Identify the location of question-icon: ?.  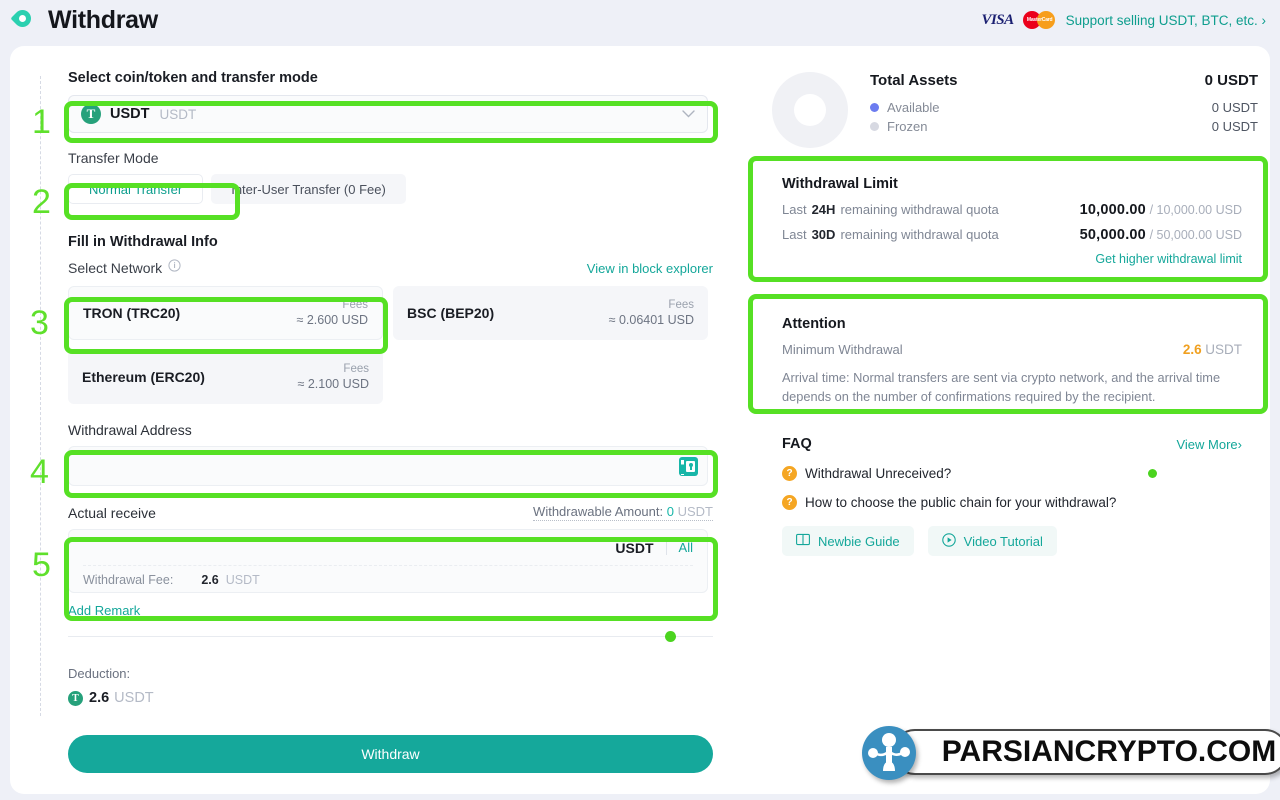
(789, 502).